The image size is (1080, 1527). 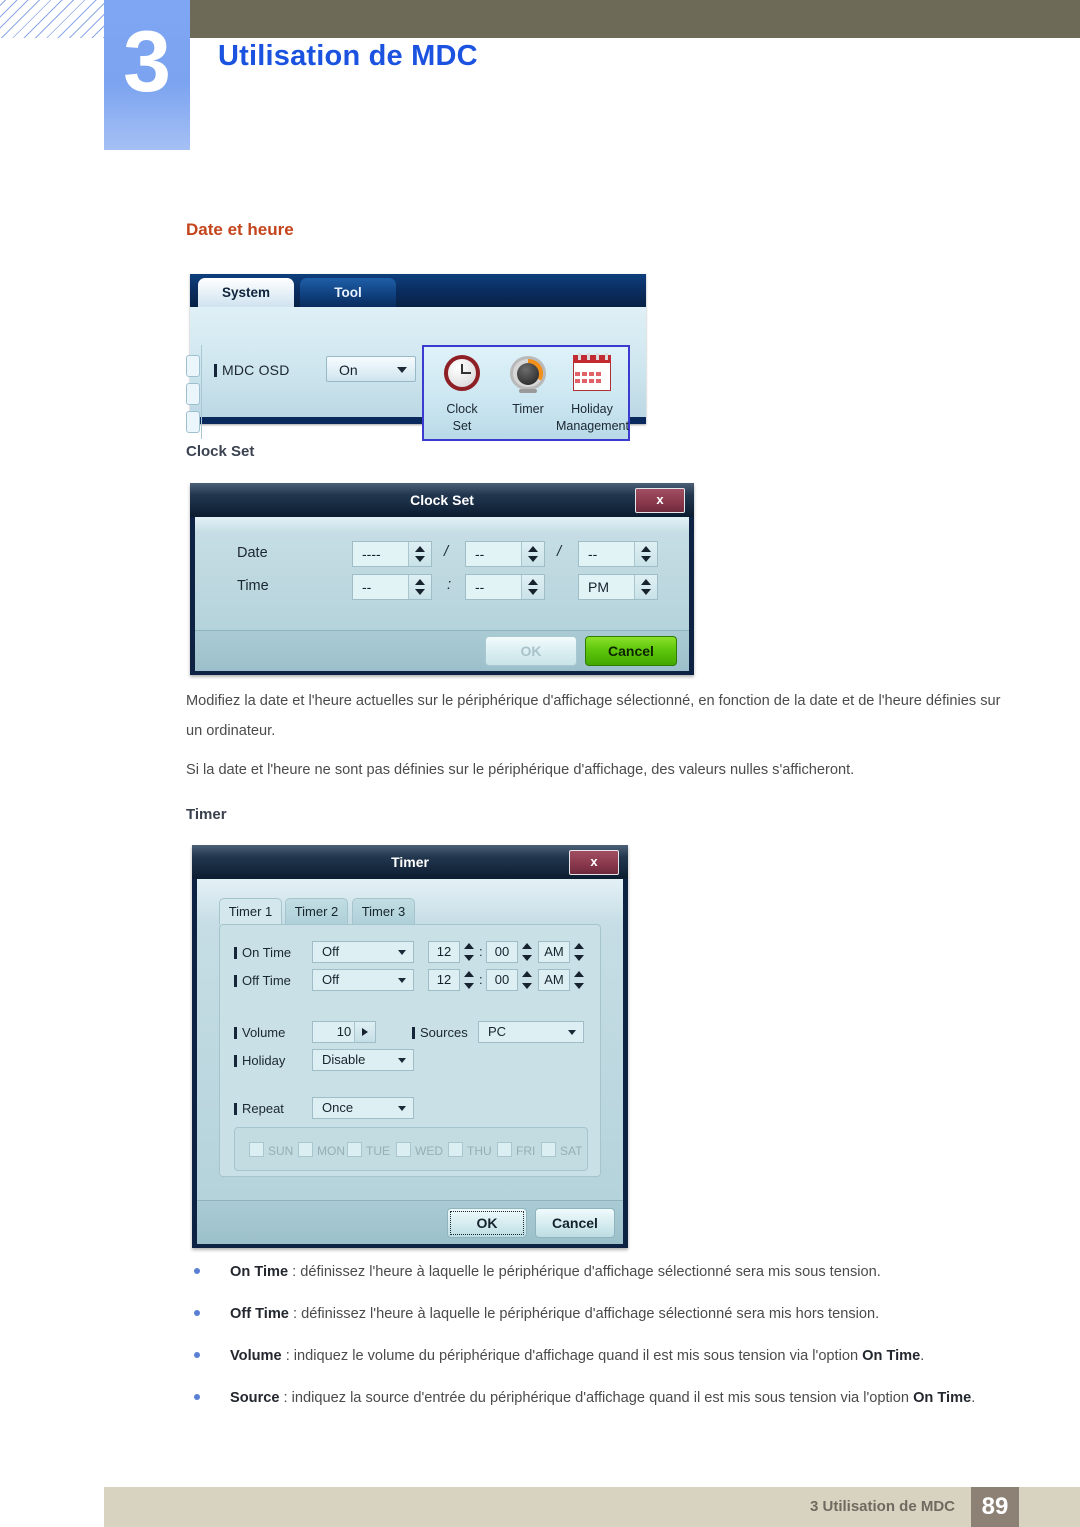 I want to click on off-time-mode-select: Off, so click(x=363, y=980).